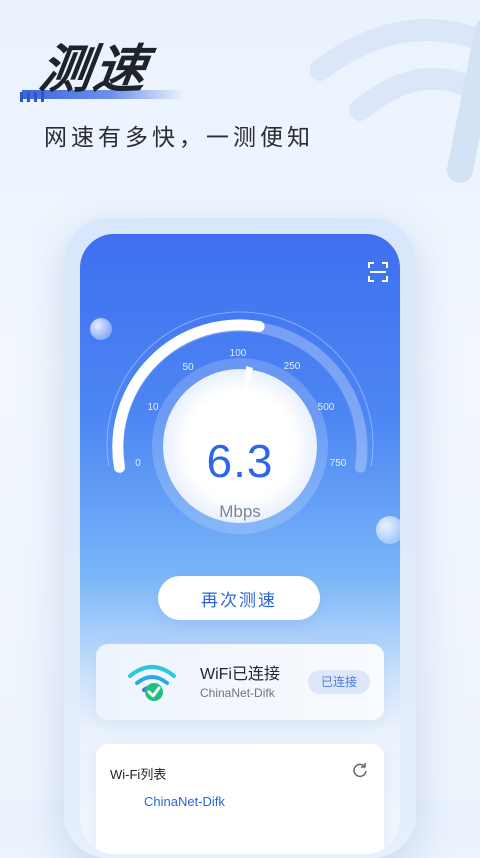 The width and height of the screenshot is (480, 858). What do you see at coordinates (240, 511) in the screenshot?
I see `speed-unit: Mbps` at bounding box center [240, 511].